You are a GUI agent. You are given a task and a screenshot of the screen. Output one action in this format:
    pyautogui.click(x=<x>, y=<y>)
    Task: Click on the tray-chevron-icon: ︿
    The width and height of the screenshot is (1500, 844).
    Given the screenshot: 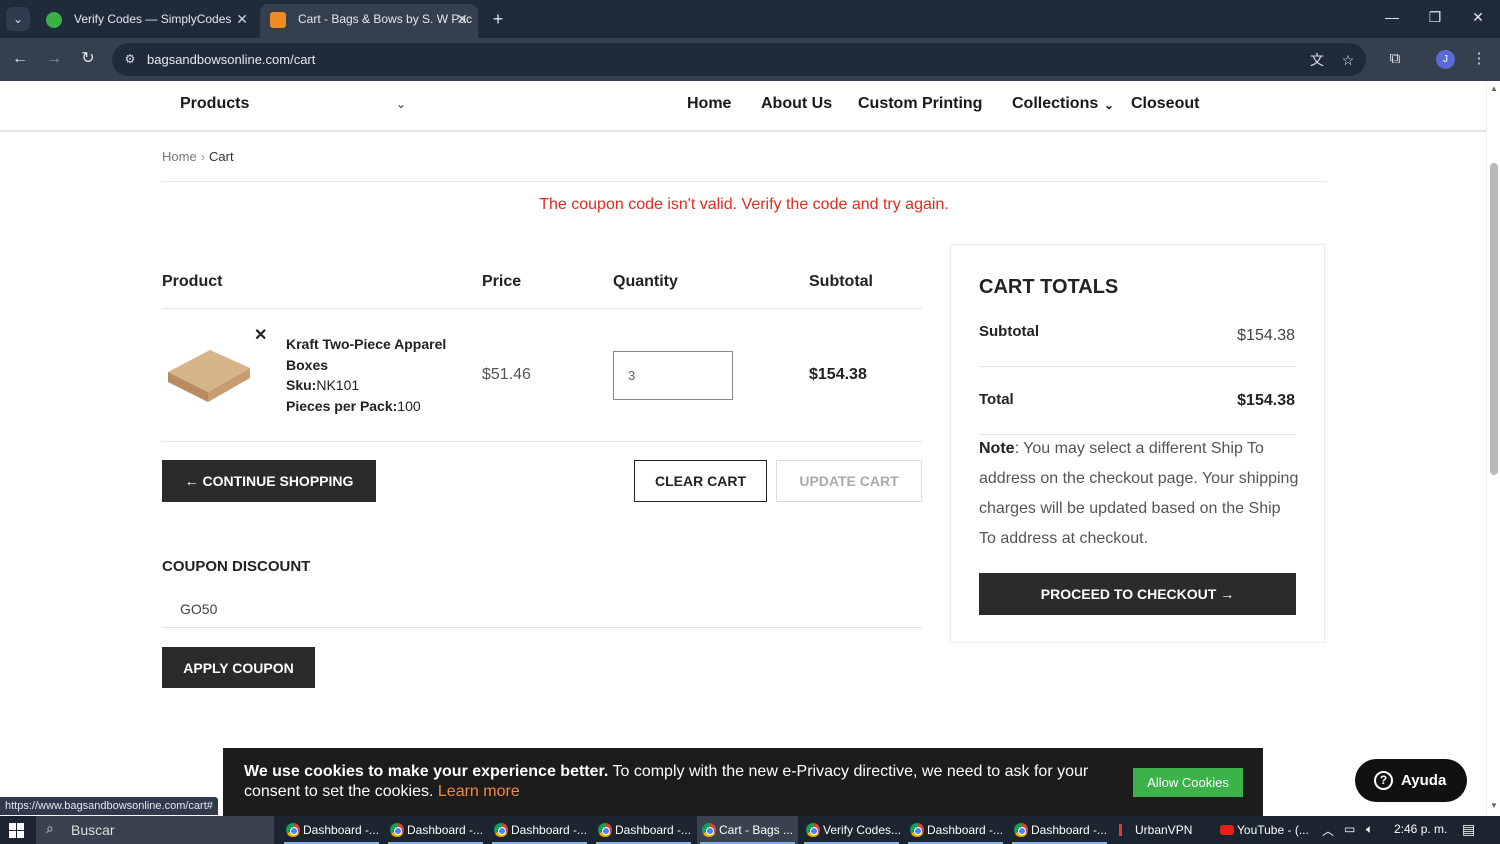 What is the action you would take?
    pyautogui.click(x=1328, y=830)
    